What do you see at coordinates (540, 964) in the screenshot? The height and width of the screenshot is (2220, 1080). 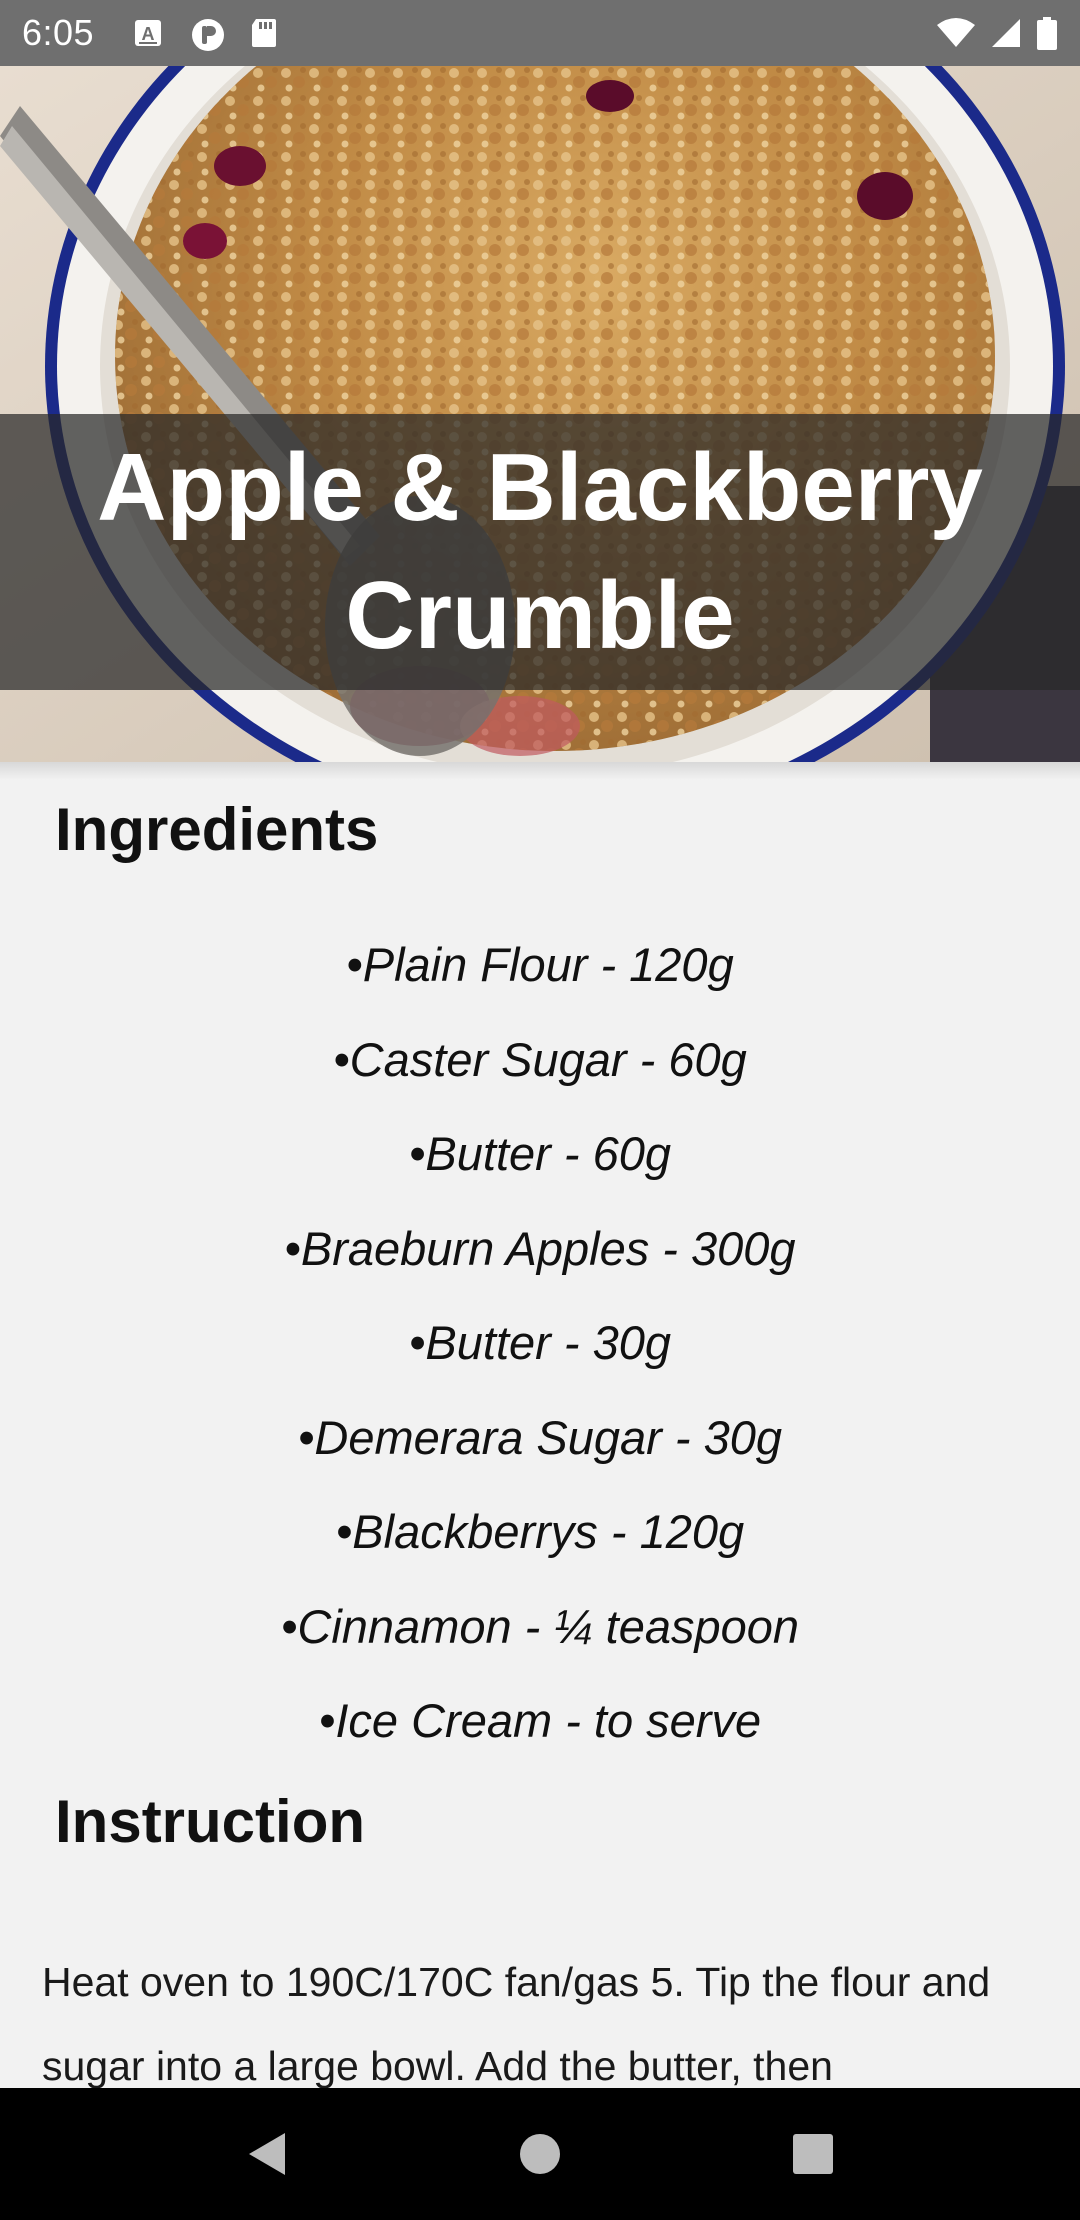 I see `ingredient-item: •Plain Flour - 120g` at bounding box center [540, 964].